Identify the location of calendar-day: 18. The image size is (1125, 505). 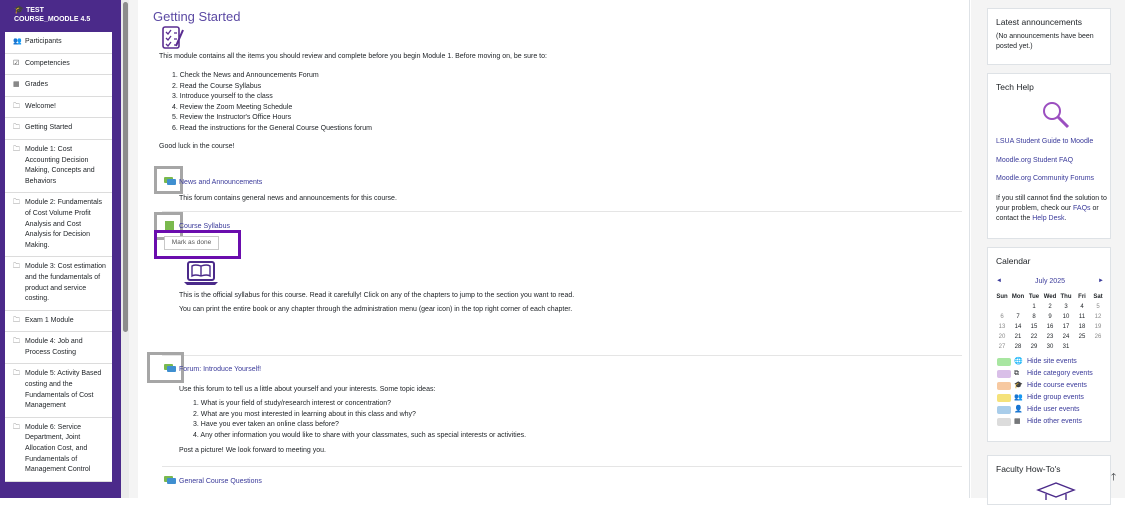
(1082, 327).